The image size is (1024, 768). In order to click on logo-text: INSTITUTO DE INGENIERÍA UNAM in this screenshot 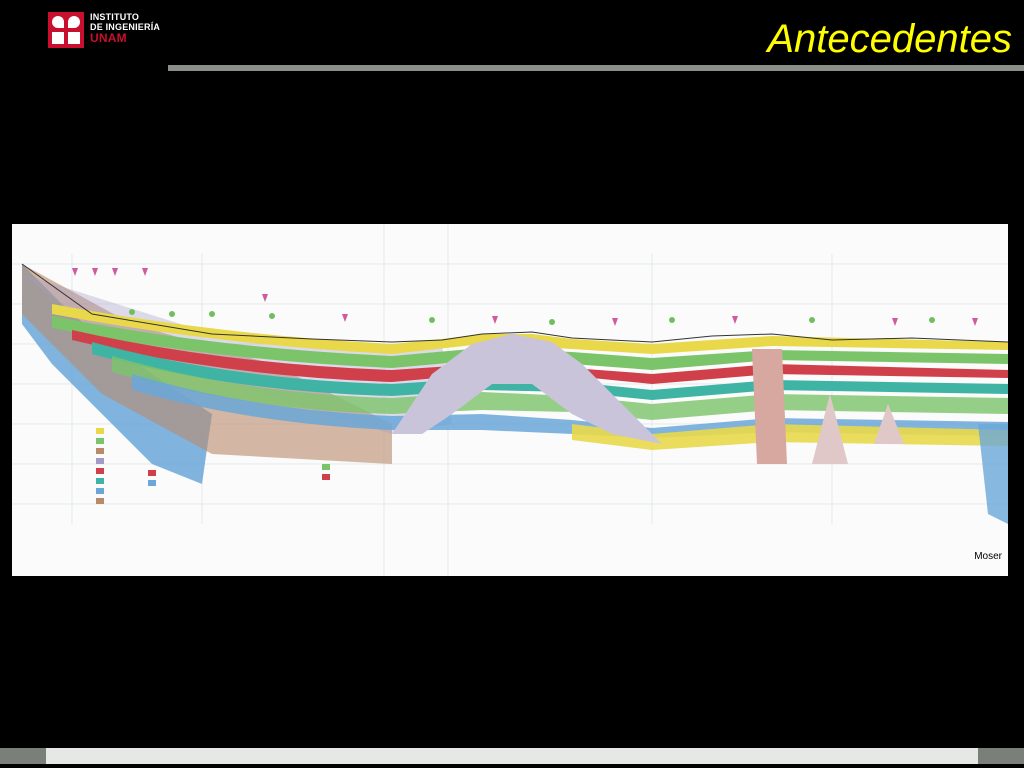, I will do `click(125, 28)`.